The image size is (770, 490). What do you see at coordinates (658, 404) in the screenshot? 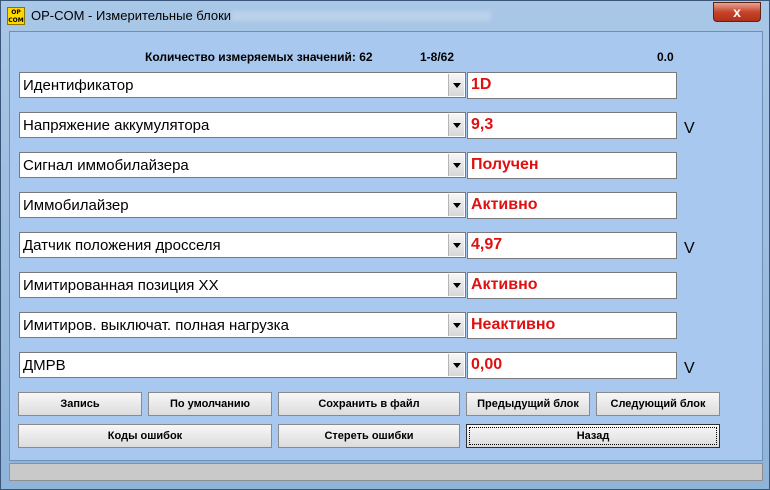
I see `next-block-button: Следующий блок` at bounding box center [658, 404].